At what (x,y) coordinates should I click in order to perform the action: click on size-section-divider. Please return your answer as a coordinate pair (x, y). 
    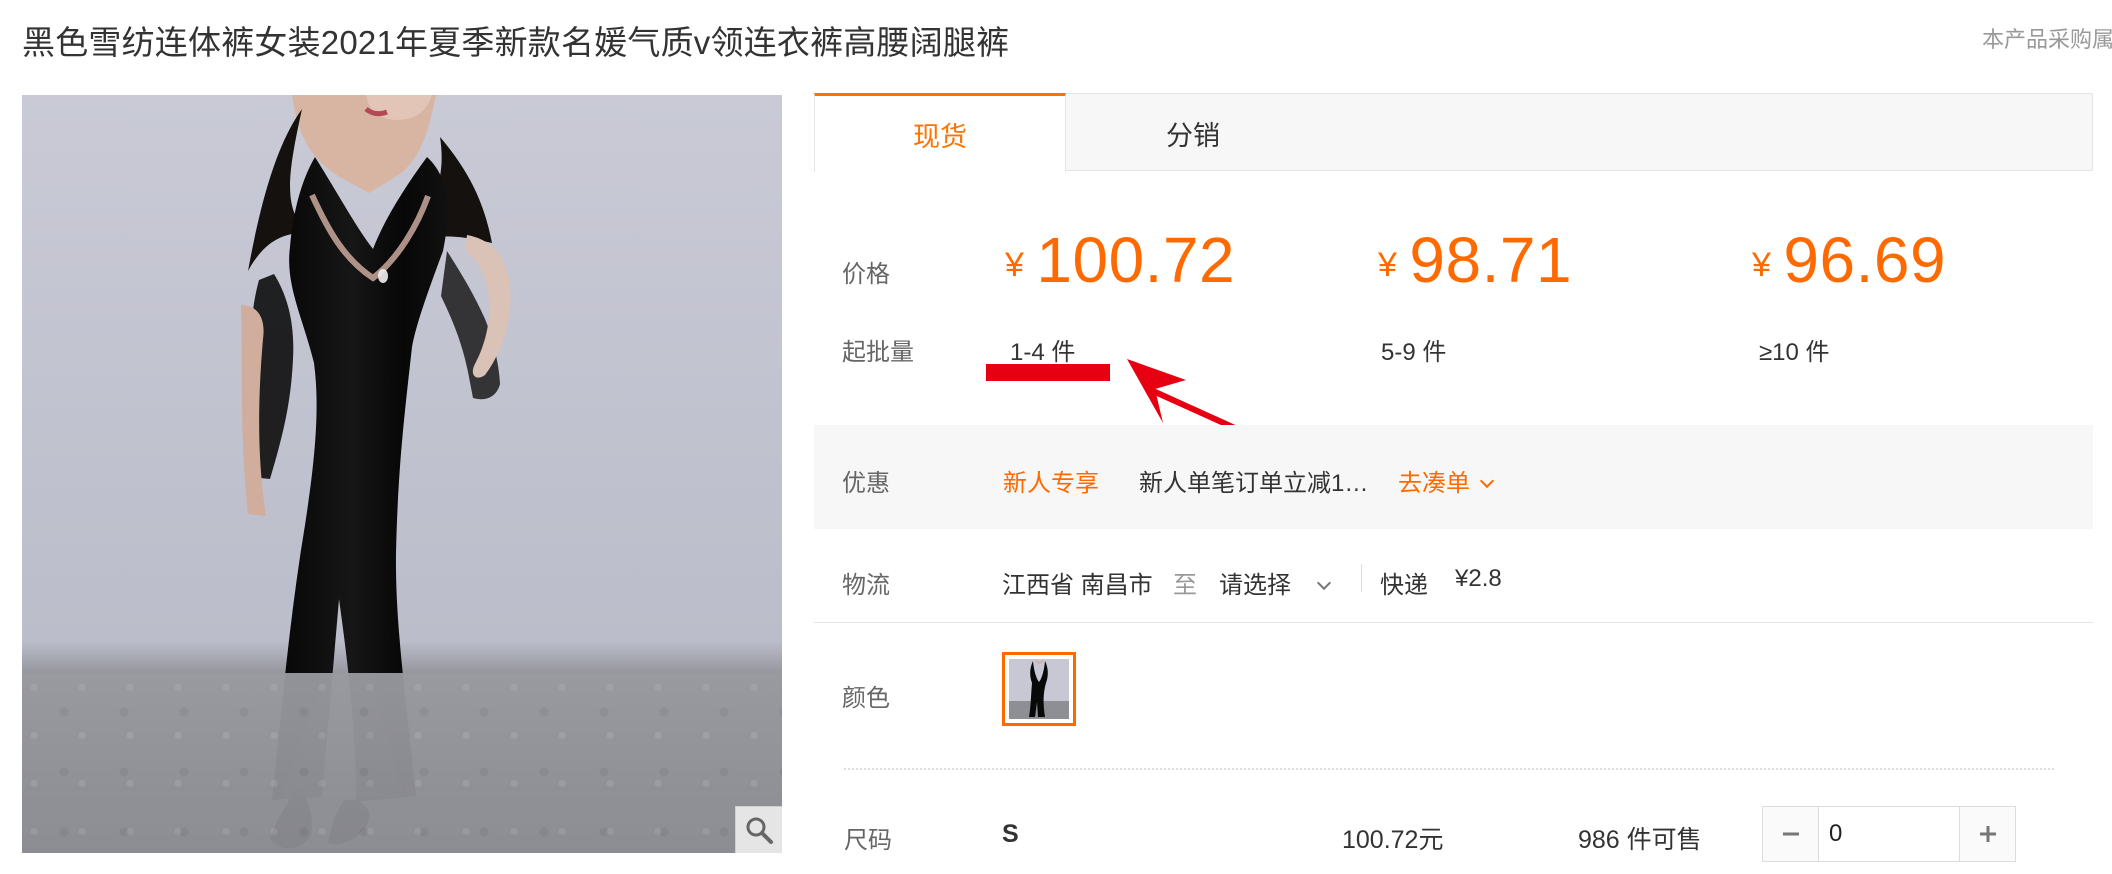
    Looking at the image, I should click on (1449, 769).